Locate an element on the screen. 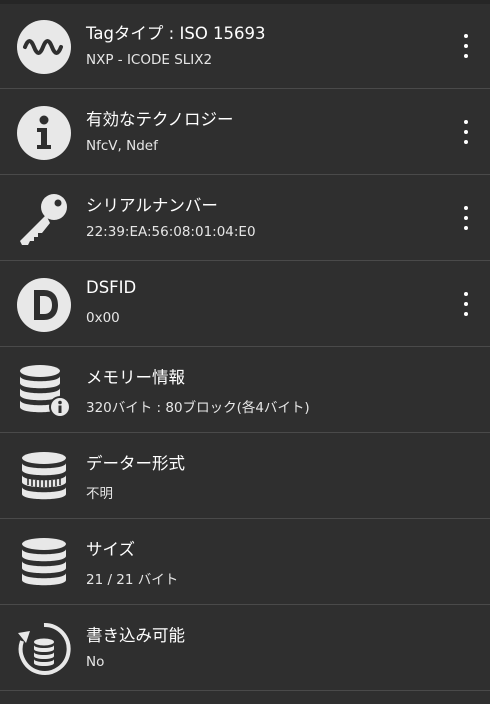  item-title: DSFID is located at coordinates (111, 287).